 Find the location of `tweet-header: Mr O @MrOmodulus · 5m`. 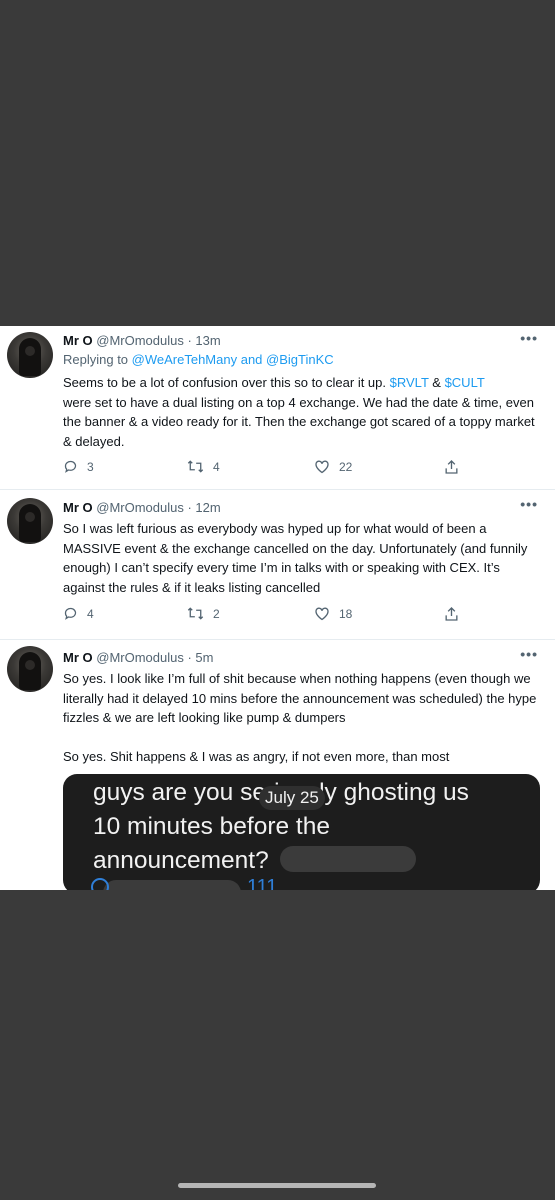

tweet-header: Mr O @MrOmodulus · 5m is located at coordinates (138, 657).